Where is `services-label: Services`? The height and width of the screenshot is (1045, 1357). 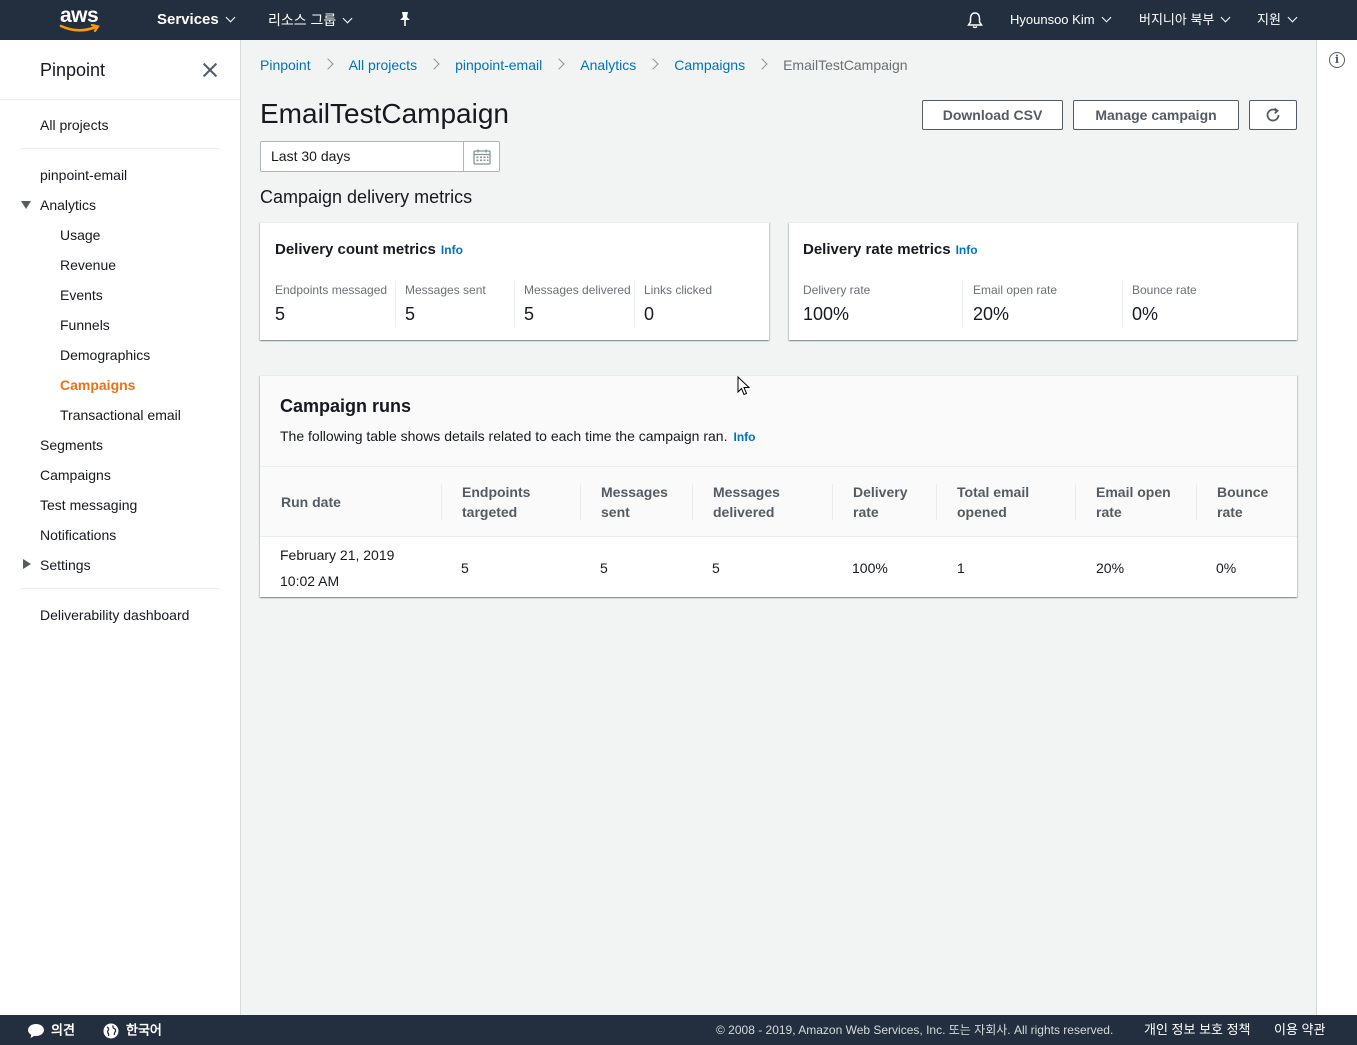 services-label: Services is located at coordinates (188, 19).